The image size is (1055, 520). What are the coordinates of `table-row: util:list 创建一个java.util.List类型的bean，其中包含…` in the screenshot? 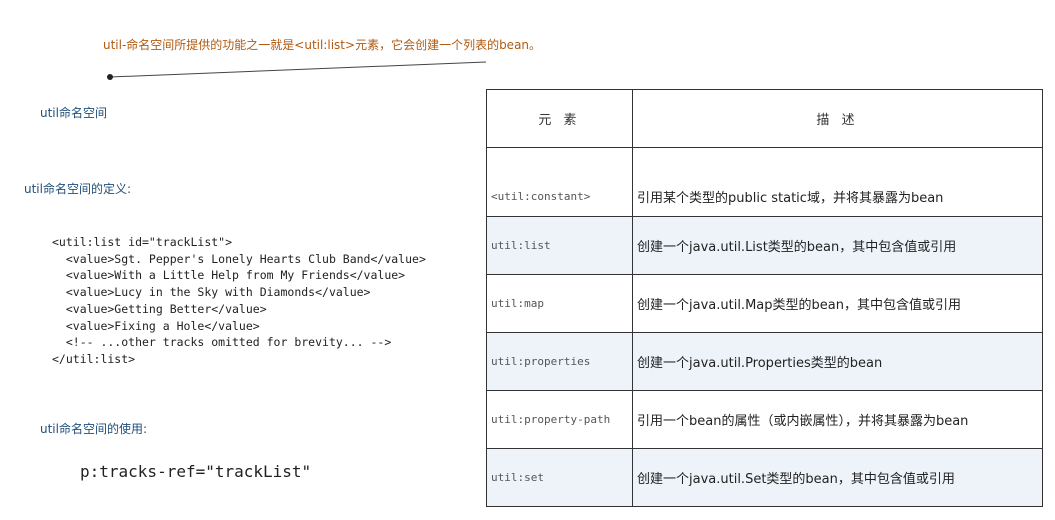 It's located at (764, 245).